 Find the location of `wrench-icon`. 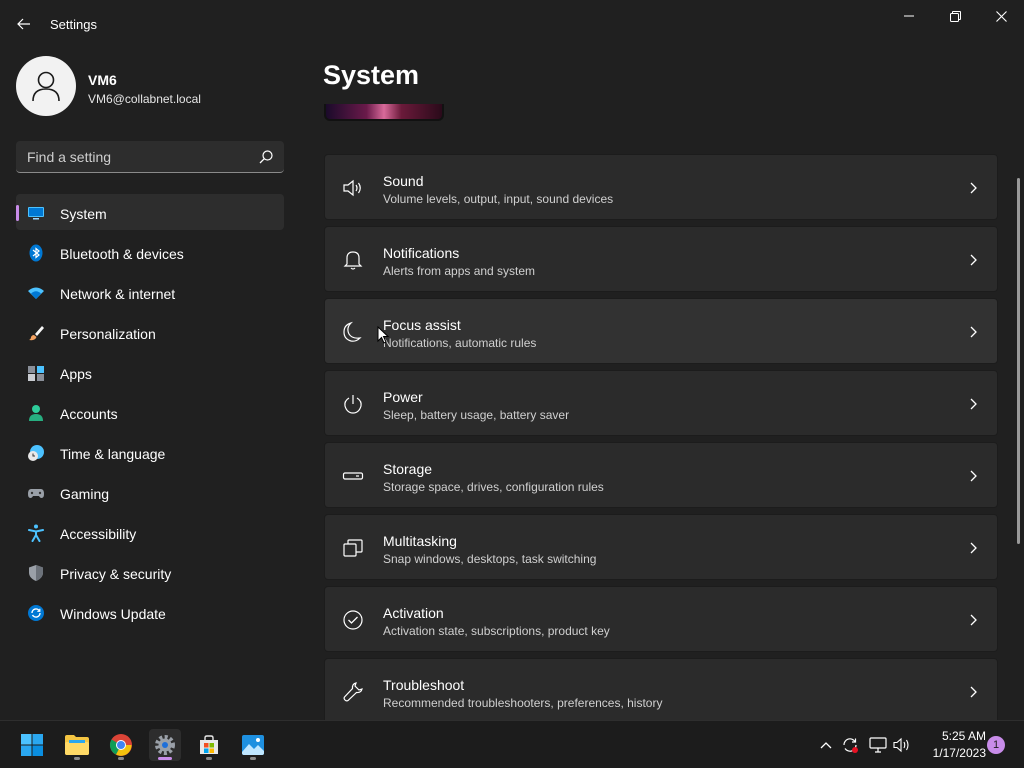

wrench-icon is located at coordinates (353, 692).